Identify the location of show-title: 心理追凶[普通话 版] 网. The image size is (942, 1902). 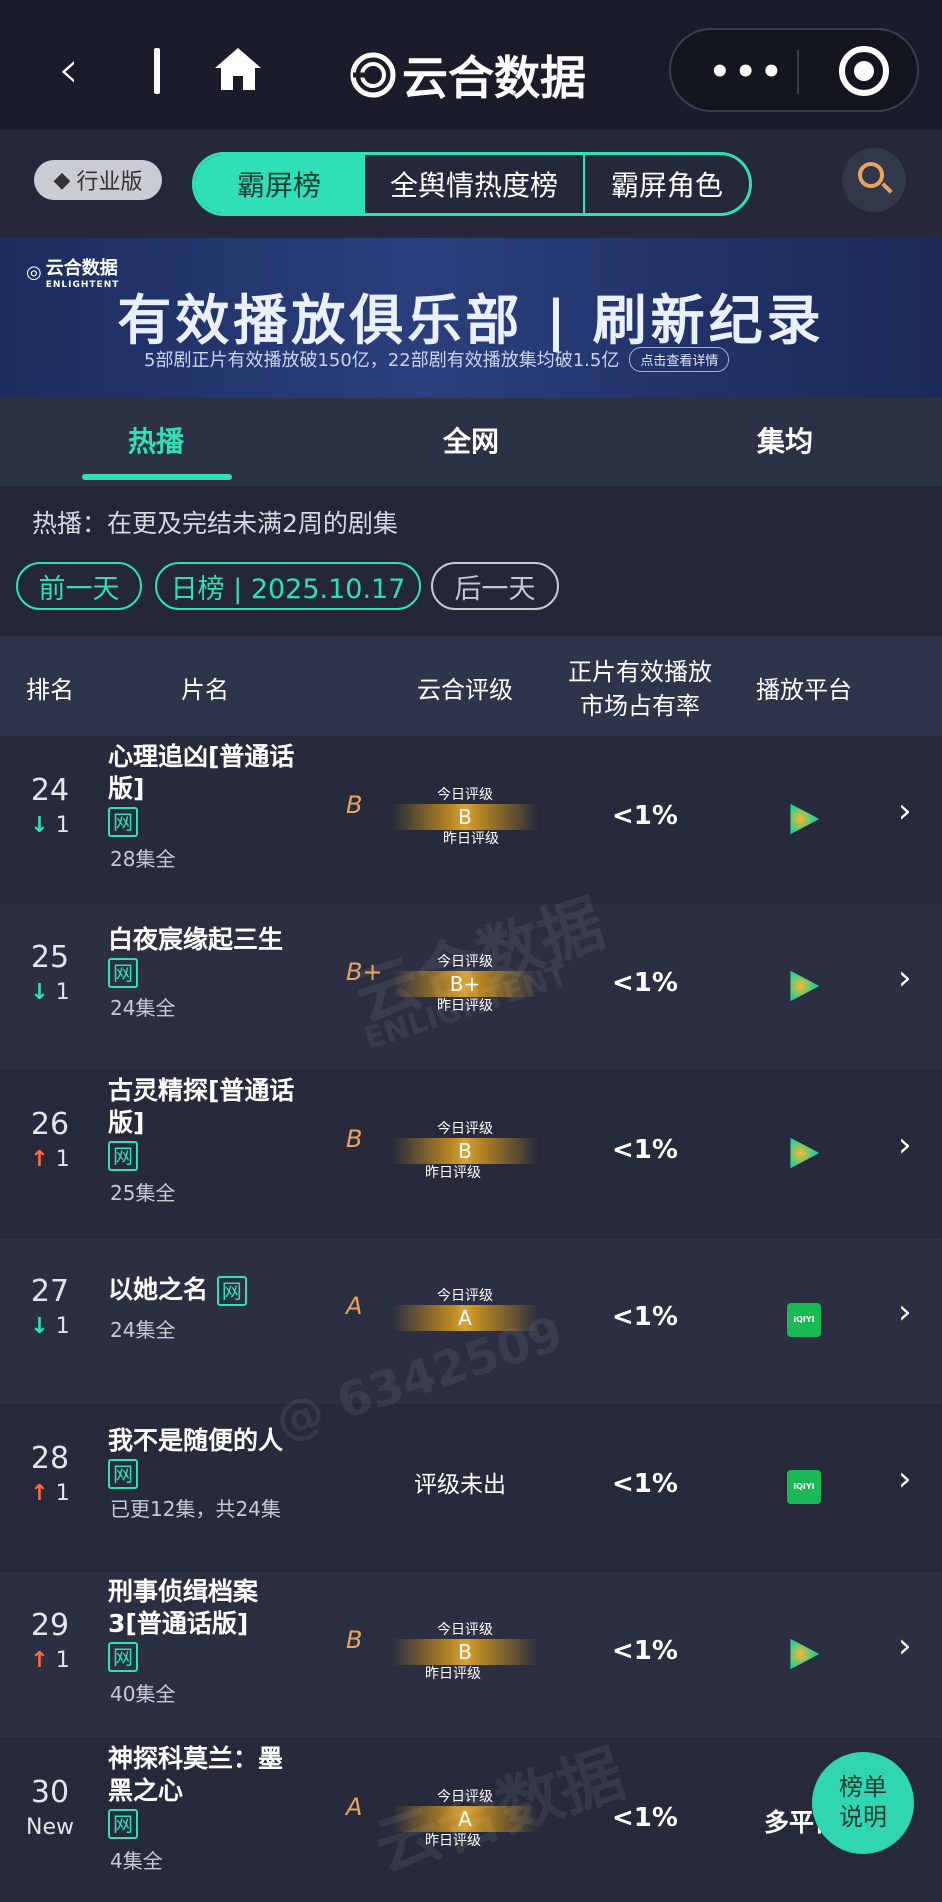
(208, 789).